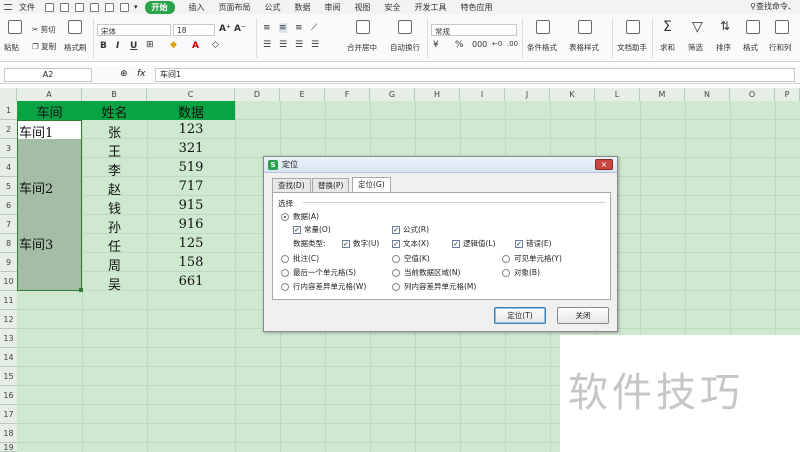  What do you see at coordinates (521, 272) in the screenshot?
I see `radio-objects: 对象(B)` at bounding box center [521, 272].